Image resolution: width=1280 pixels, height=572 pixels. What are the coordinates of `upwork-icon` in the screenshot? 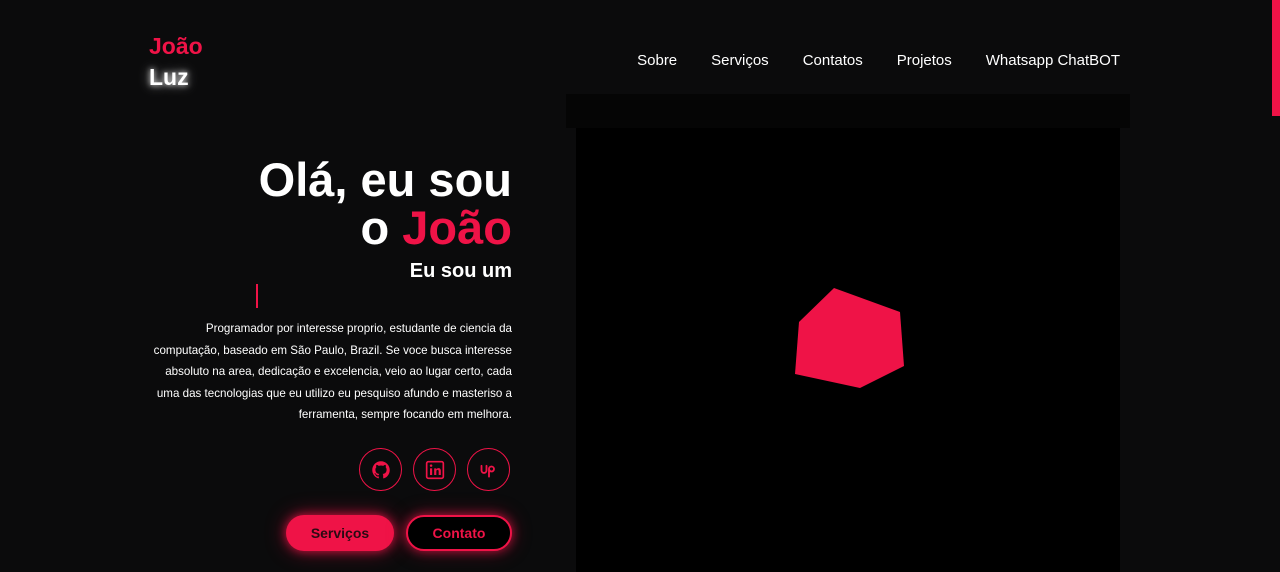 It's located at (487, 471).